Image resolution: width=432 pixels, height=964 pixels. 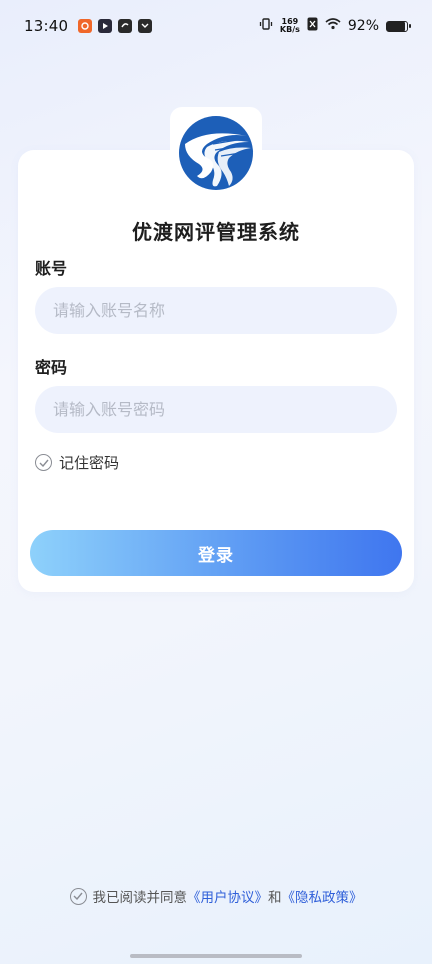 What do you see at coordinates (266, 26) in the screenshot?
I see `vibrate-icon` at bounding box center [266, 26].